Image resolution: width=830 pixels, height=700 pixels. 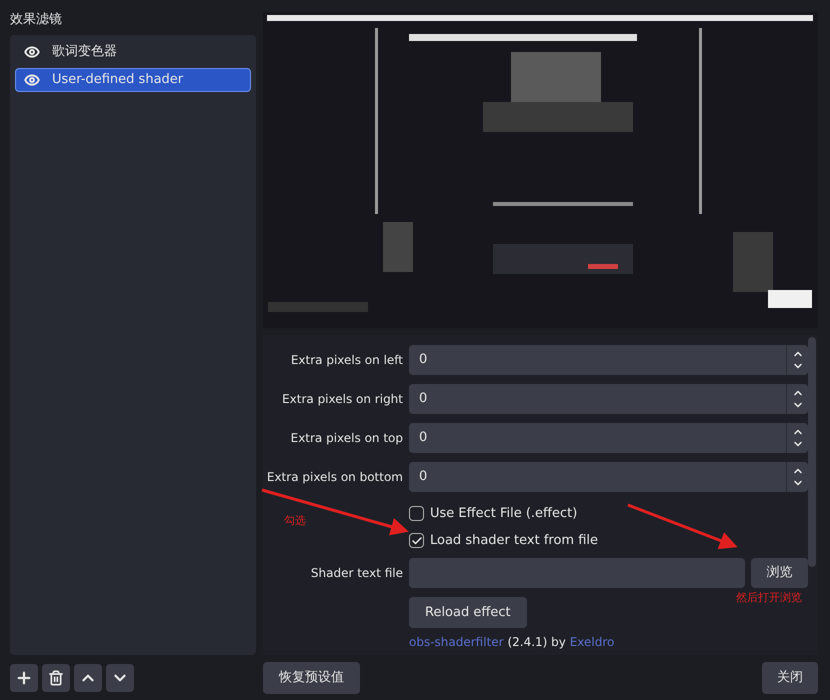 What do you see at coordinates (335, 477) in the screenshot?
I see `field-label: Extra pixels on bottom` at bounding box center [335, 477].